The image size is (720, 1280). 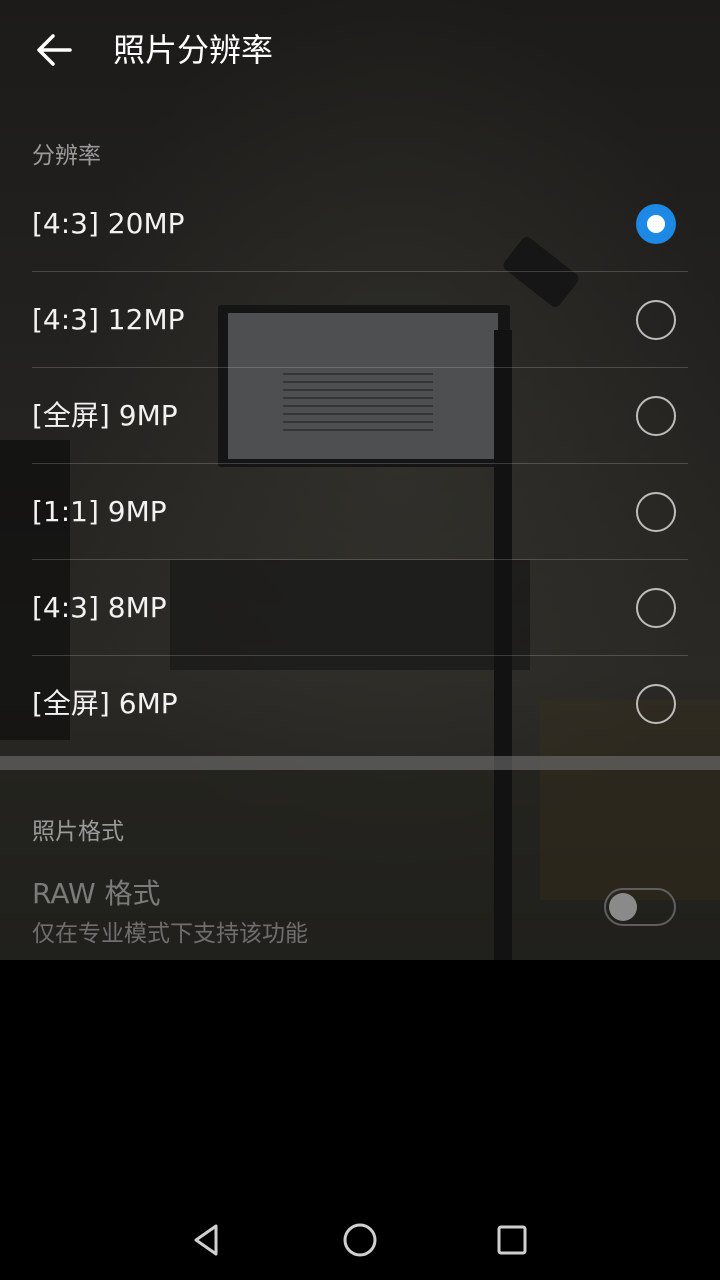 I want to click on arrow-left-icon, so click(x=54, y=50).